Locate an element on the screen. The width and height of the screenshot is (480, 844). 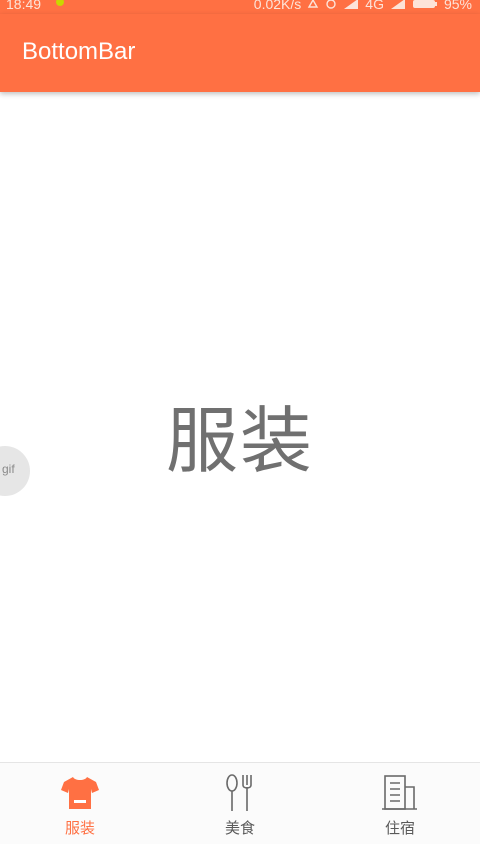
net-speed: 0.02K/s is located at coordinates (277, 6).